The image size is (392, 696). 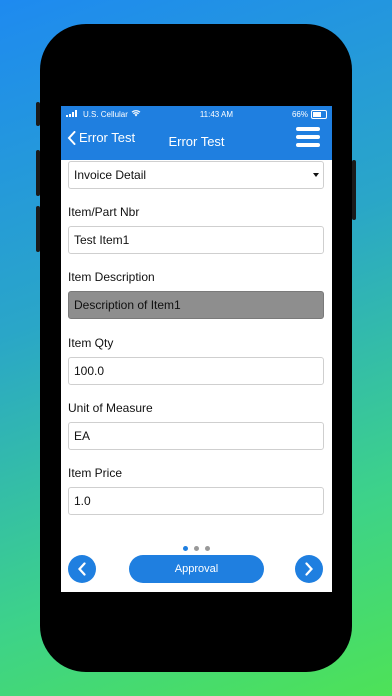 I want to click on item-description-label: Item Description, so click(x=111, y=277).